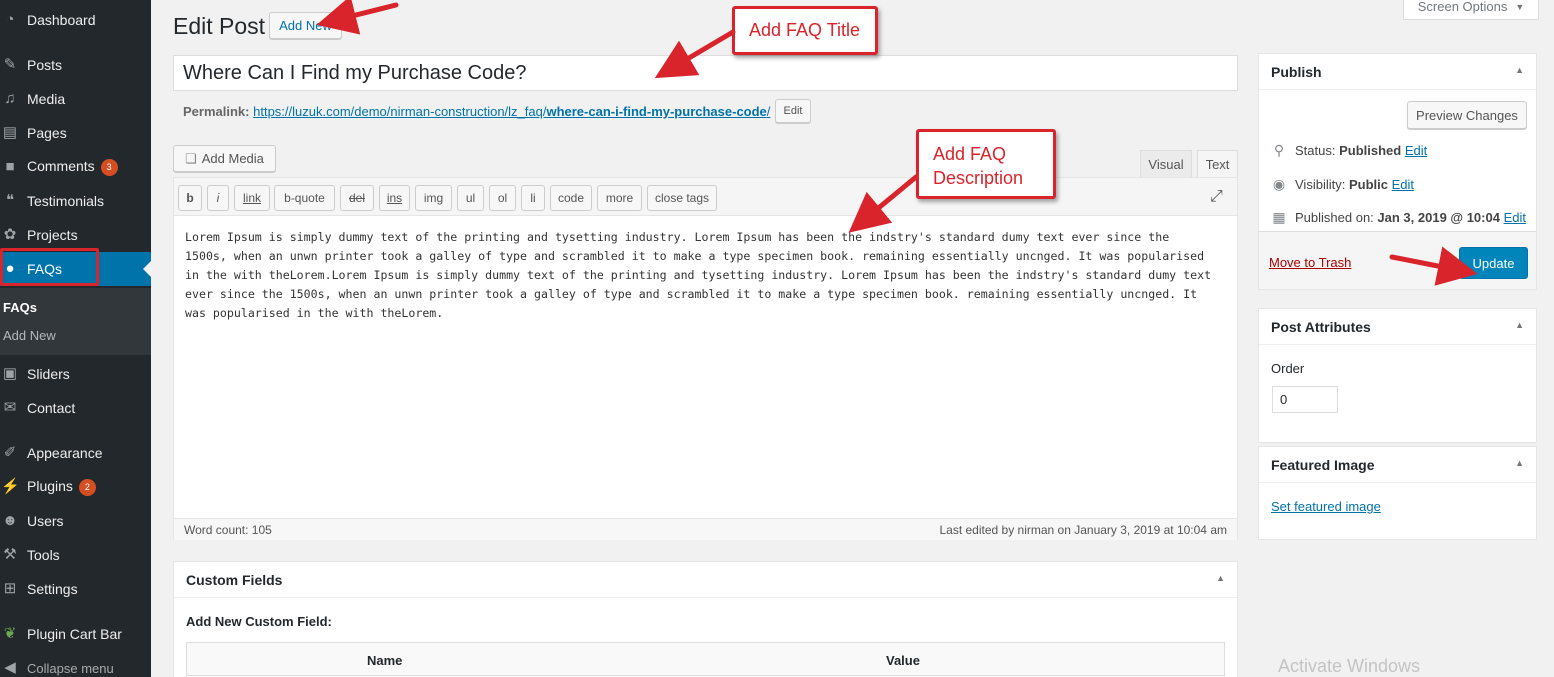 This screenshot has height=677, width=1554. What do you see at coordinates (49, 267) in the screenshot?
I see `faqs-highlight-box` at bounding box center [49, 267].